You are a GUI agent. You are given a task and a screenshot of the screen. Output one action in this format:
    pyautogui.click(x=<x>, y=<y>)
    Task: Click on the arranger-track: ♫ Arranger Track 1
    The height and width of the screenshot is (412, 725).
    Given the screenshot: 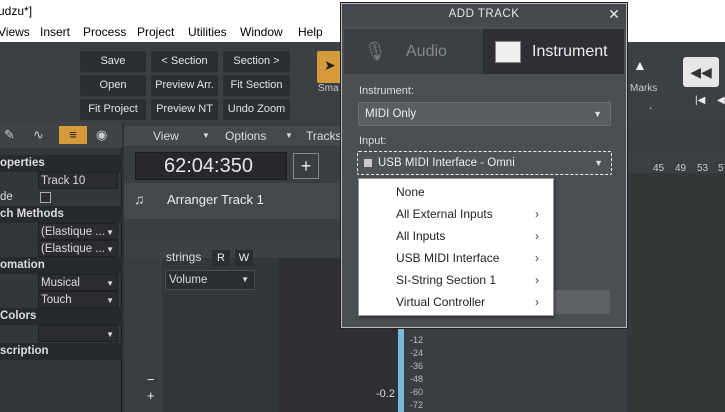 What is the action you would take?
    pyautogui.click(x=232, y=201)
    